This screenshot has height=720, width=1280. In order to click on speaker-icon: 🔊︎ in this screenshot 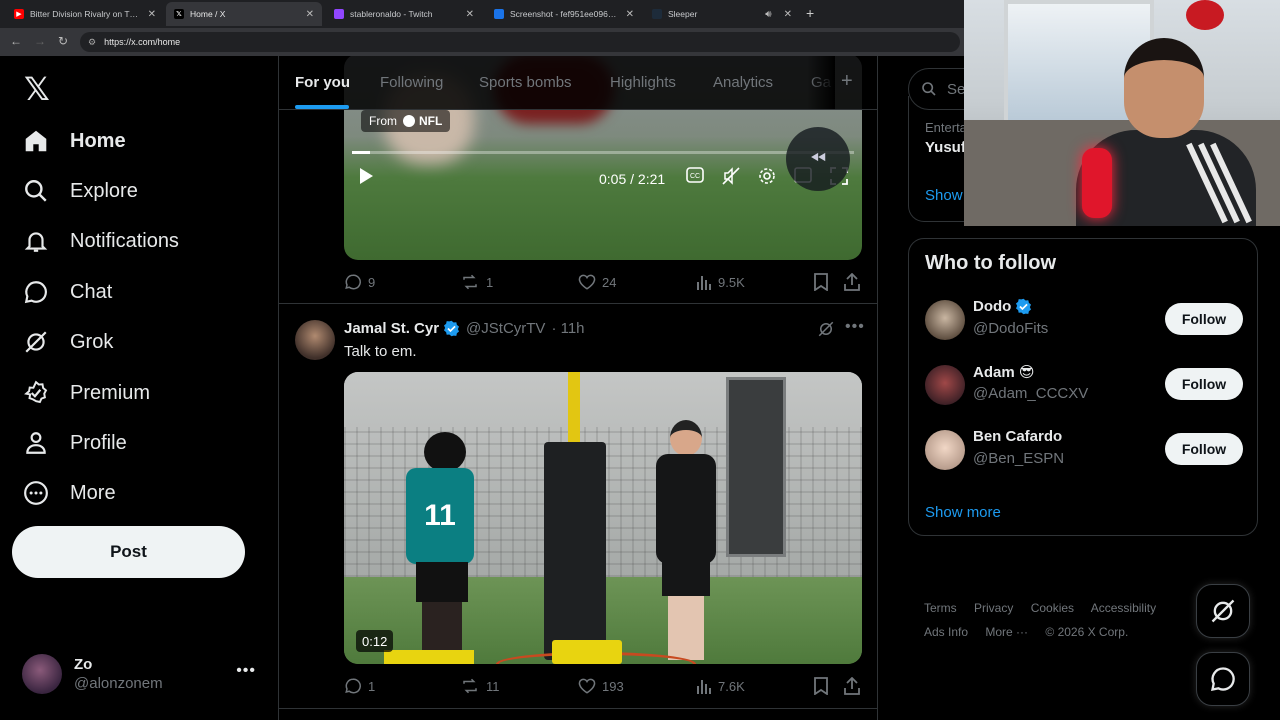, I will do `click(768, 14)`.